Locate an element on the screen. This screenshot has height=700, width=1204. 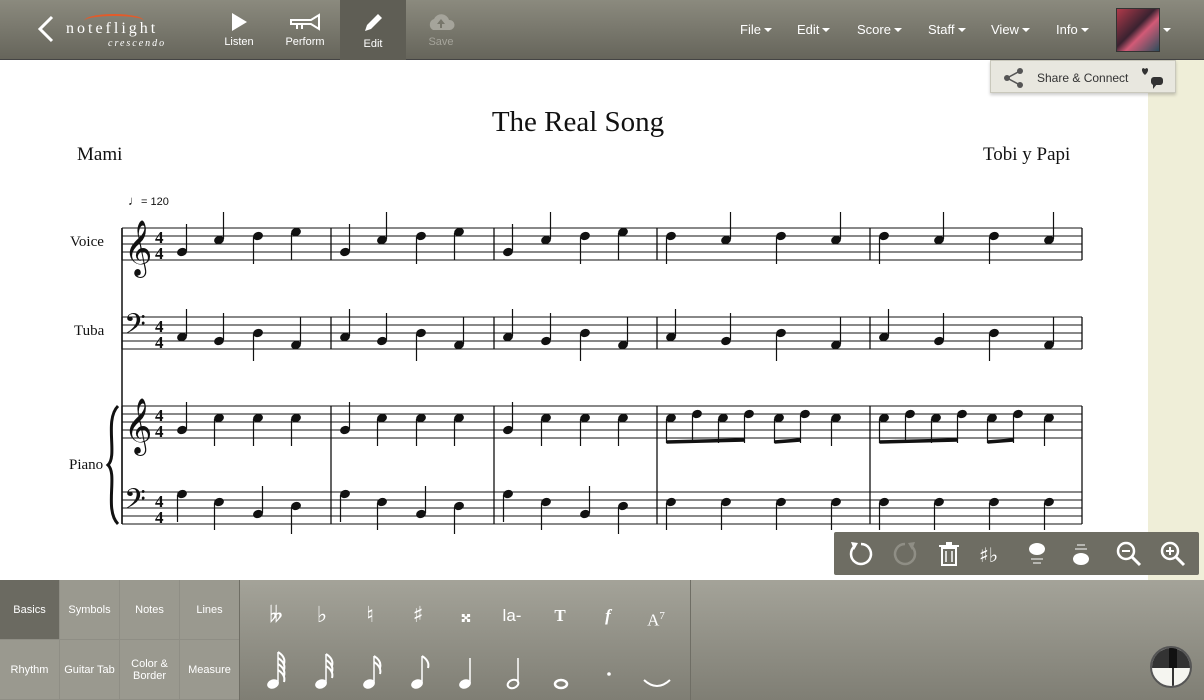
pitch-down-icon is located at coordinates (1081, 554).